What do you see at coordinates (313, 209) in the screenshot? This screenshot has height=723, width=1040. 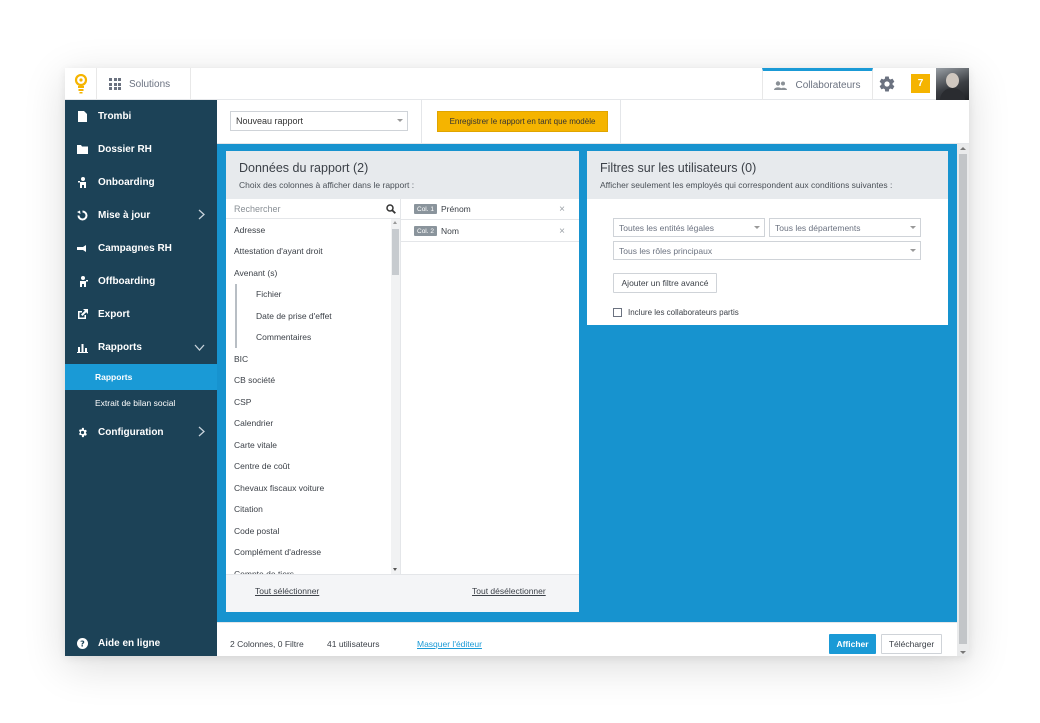 I see `column-search-input: Rechercher` at bounding box center [313, 209].